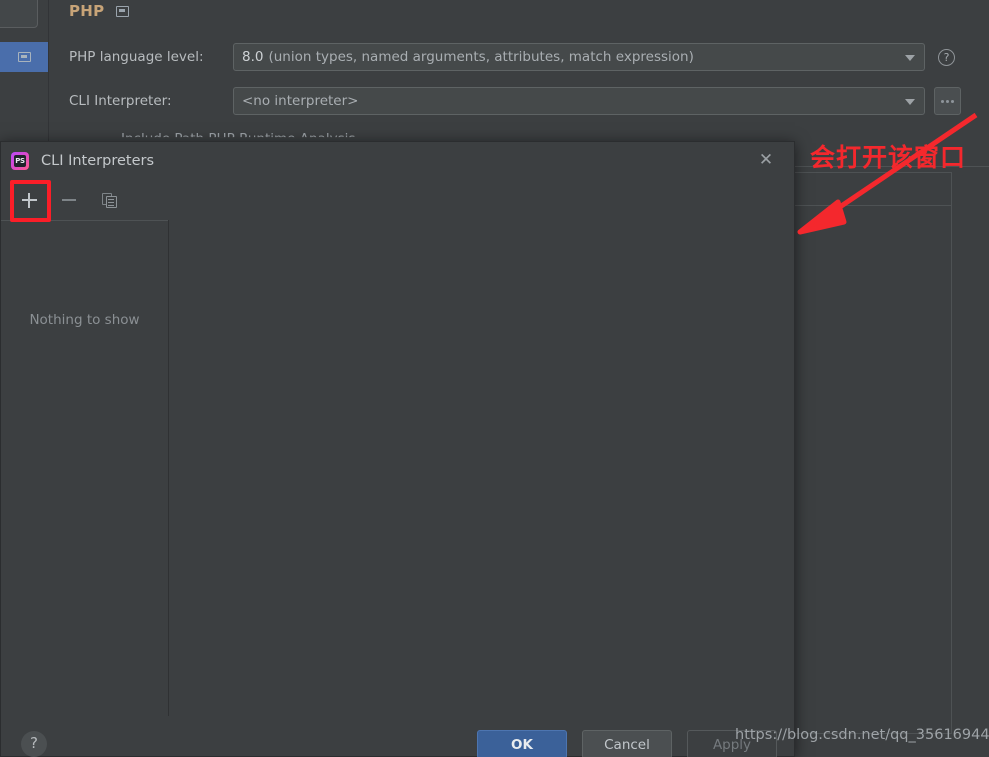 The width and height of the screenshot is (989, 757). I want to click on background-table-body, so click(871, 470).